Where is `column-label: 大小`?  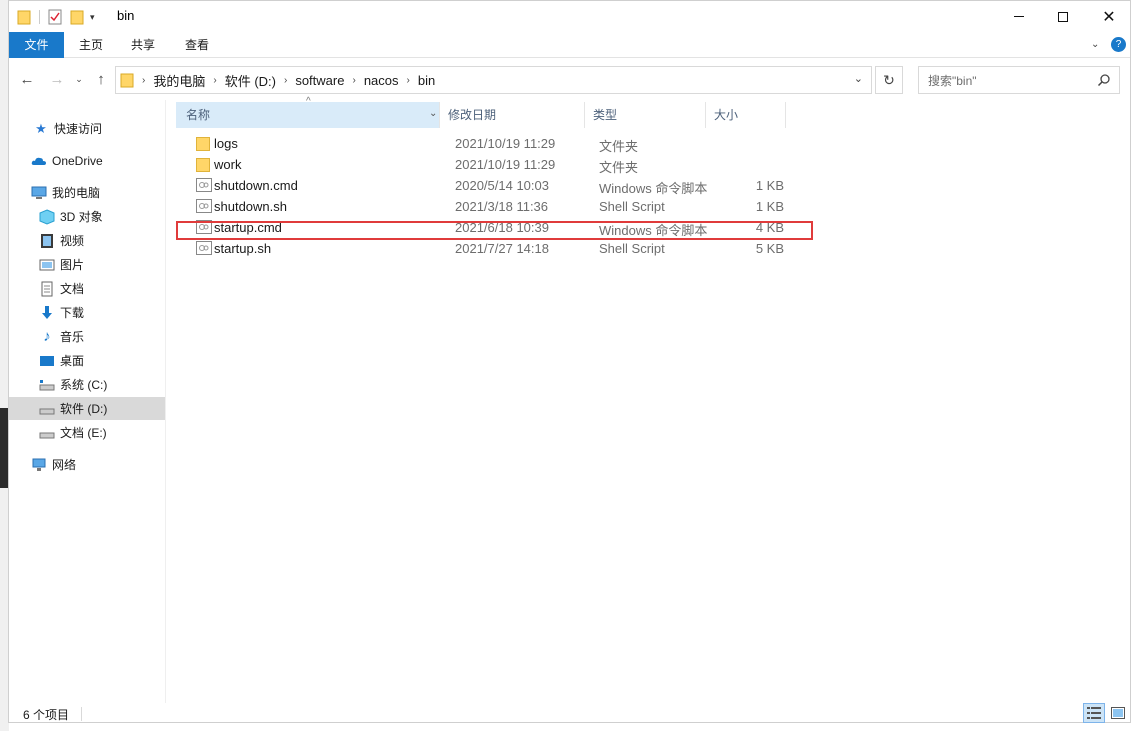
column-label: 大小 is located at coordinates (726, 115).